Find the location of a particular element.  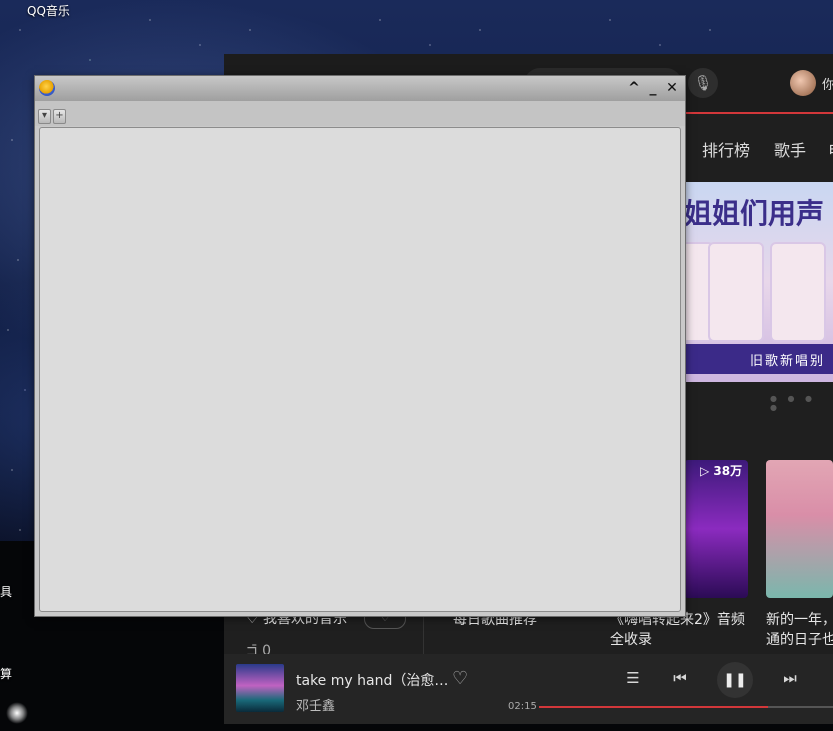

banner-title: 姐姐们用声 is located at coordinates (754, 213).